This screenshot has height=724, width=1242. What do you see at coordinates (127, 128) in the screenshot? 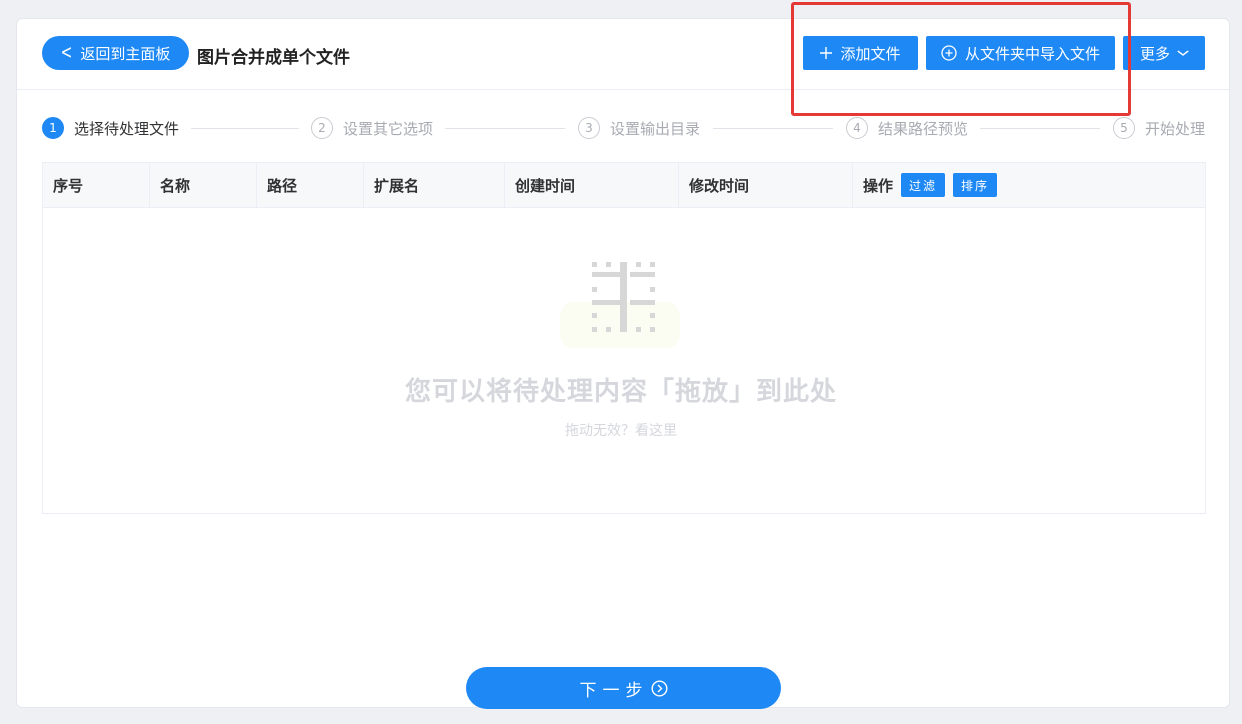
I see `step-label: 选择待处理文件` at bounding box center [127, 128].